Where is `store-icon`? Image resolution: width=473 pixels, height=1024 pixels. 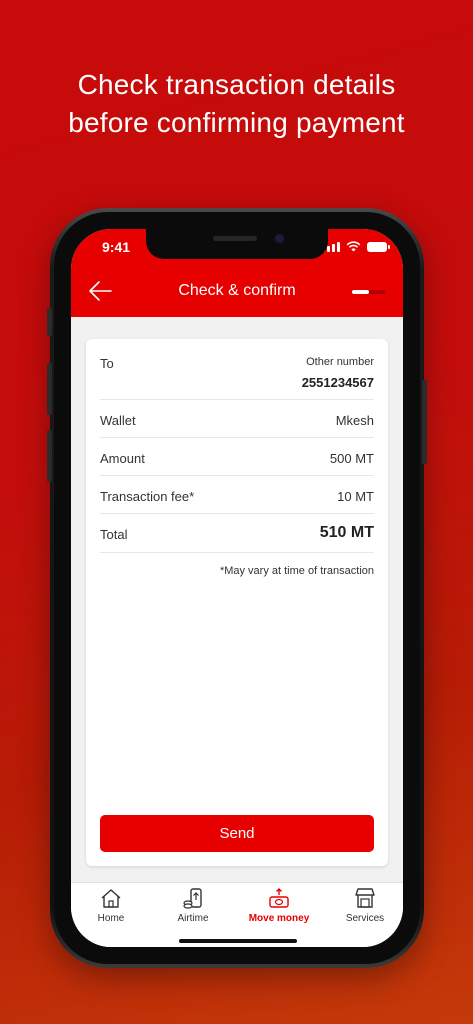 store-icon is located at coordinates (365, 898).